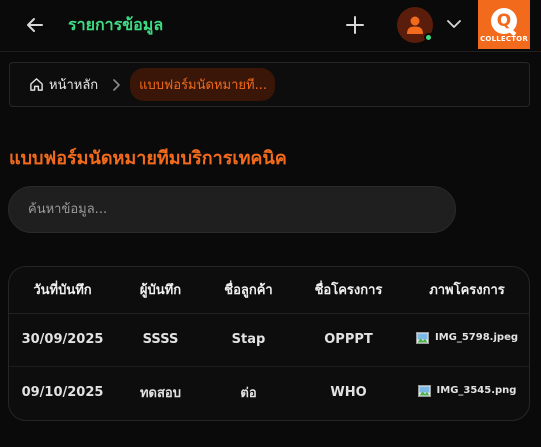 This screenshot has width=541, height=447. What do you see at coordinates (62, 393) in the screenshot?
I see `cell-date: 09/10/2025` at bounding box center [62, 393].